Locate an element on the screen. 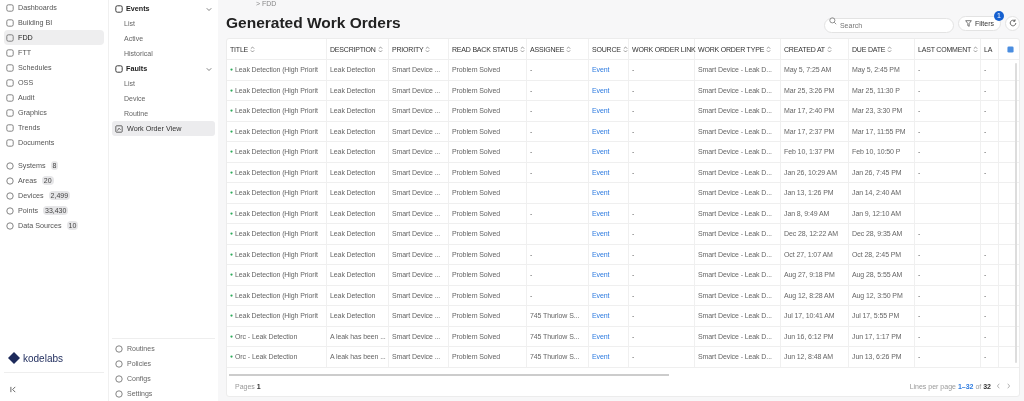 The width and height of the screenshot is (1024, 401). search-icon is located at coordinates (832, 21).